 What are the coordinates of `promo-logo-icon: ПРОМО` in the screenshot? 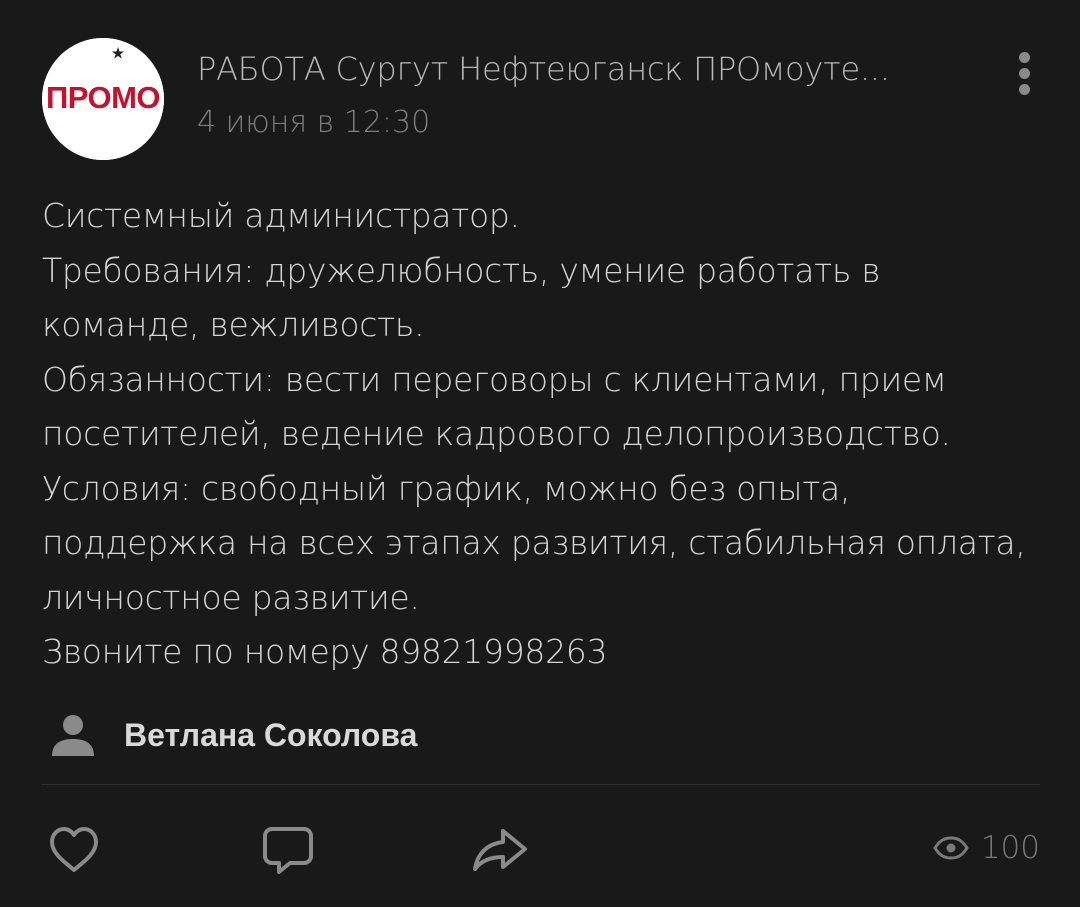 It's located at (103, 99).